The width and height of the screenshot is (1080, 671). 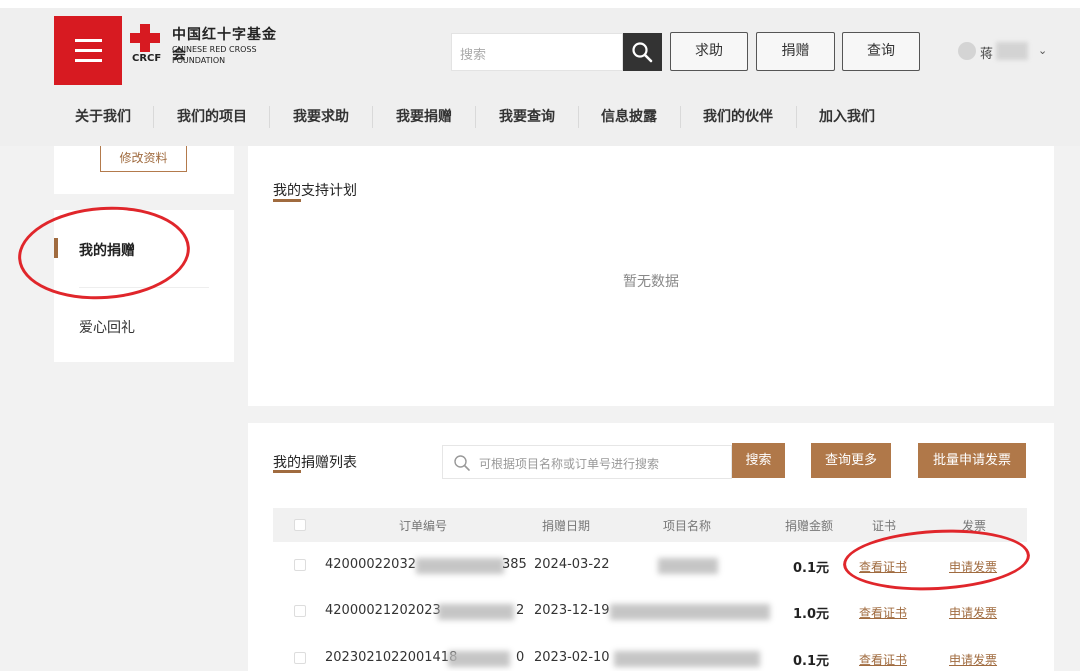 I want to click on query-more-button: 查询更多, so click(x=851, y=460).